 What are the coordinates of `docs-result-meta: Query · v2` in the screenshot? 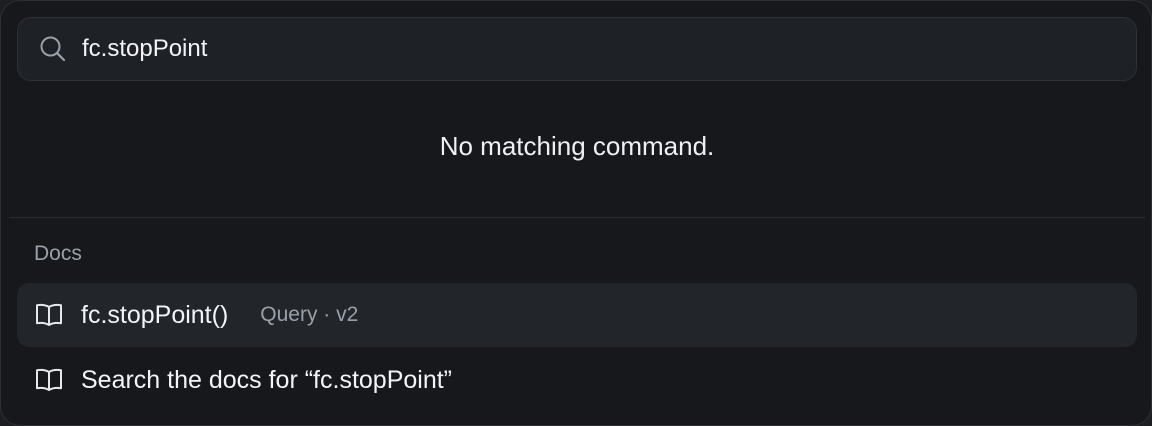 It's located at (309, 314).